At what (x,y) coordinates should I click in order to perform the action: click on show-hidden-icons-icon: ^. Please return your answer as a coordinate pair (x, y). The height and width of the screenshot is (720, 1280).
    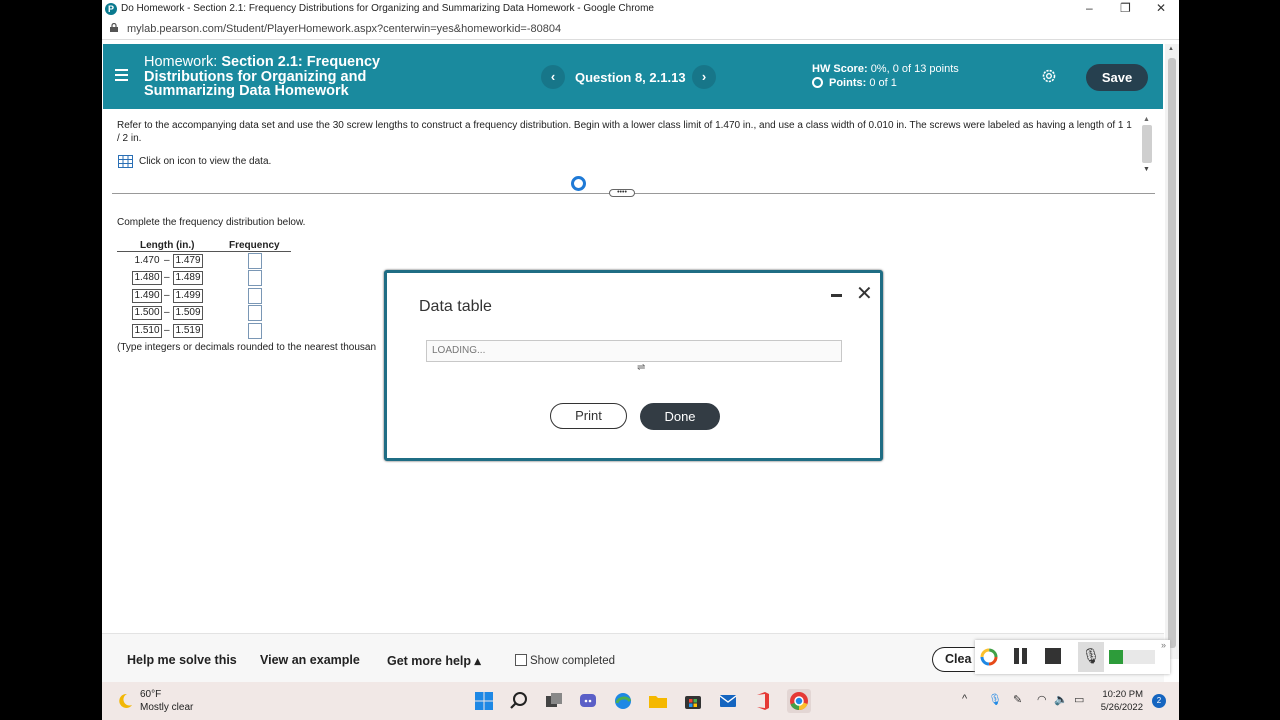
    Looking at the image, I should click on (964, 699).